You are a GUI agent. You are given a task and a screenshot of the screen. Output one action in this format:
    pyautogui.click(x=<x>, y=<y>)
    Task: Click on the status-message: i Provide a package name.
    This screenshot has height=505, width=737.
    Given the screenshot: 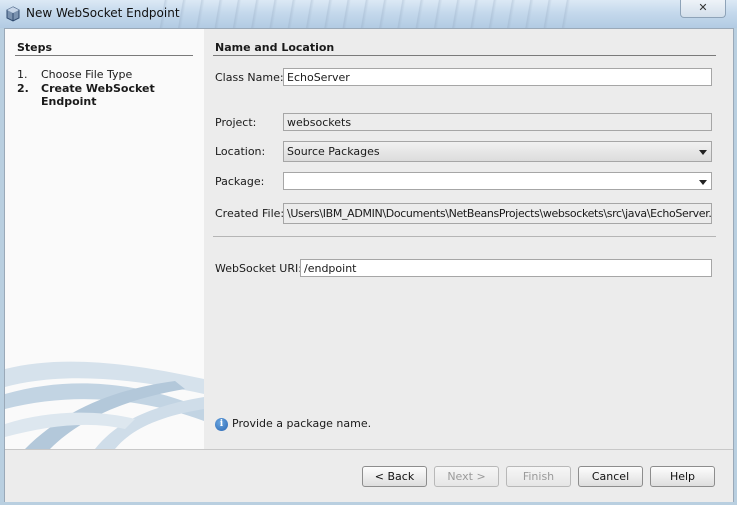 What is the action you would take?
    pyautogui.click(x=293, y=424)
    